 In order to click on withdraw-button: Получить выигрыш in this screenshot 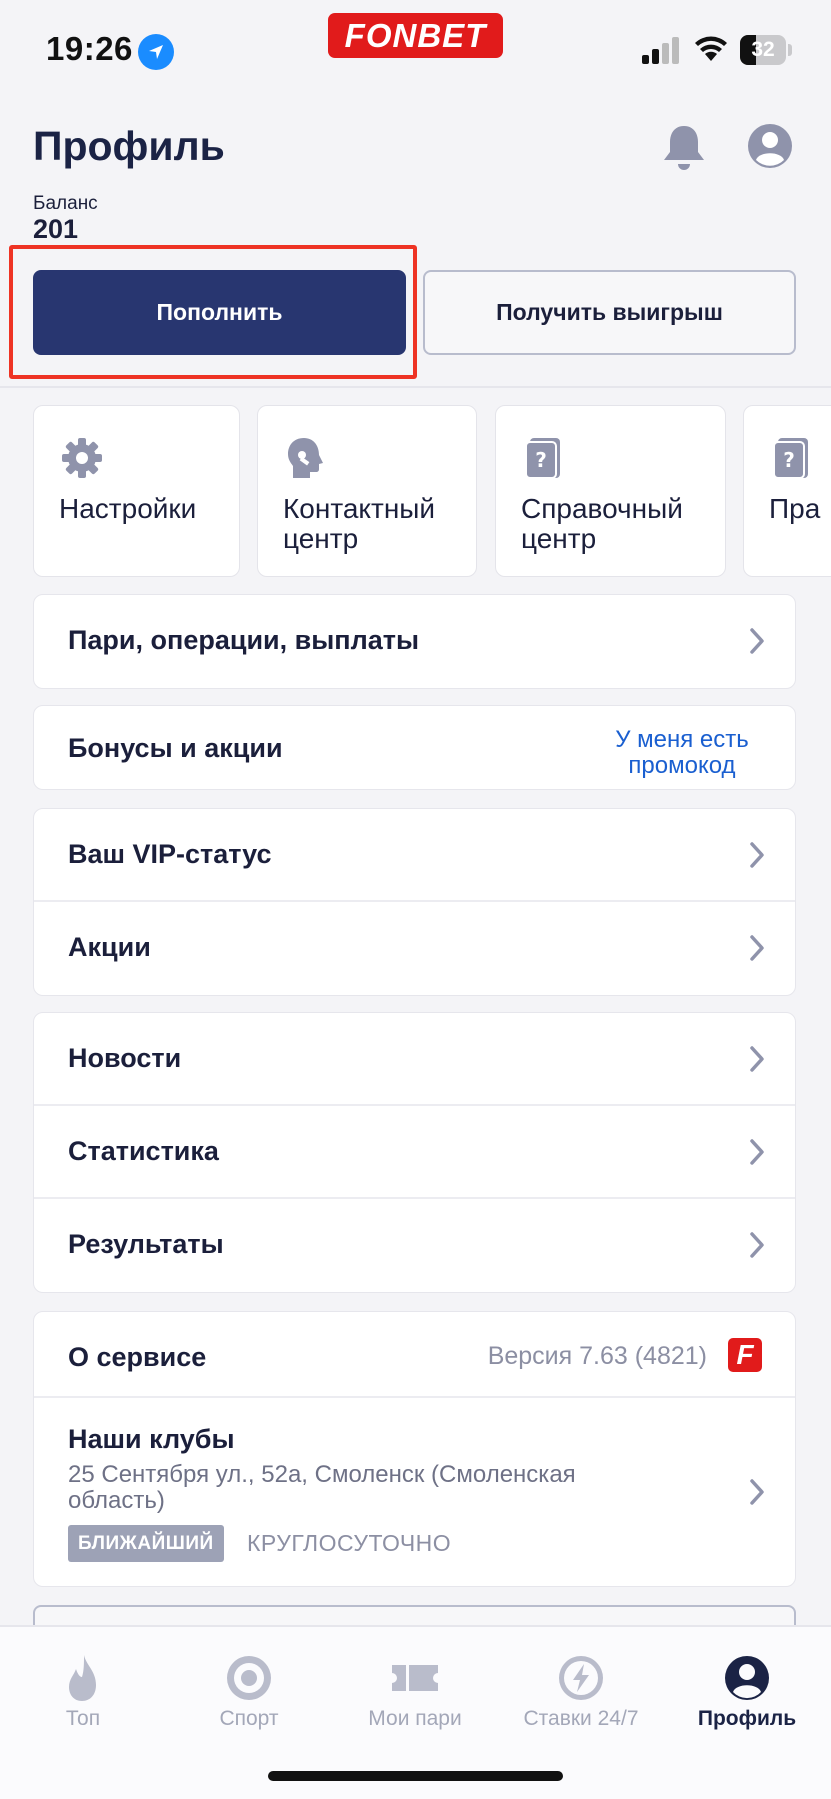, I will do `click(609, 312)`.